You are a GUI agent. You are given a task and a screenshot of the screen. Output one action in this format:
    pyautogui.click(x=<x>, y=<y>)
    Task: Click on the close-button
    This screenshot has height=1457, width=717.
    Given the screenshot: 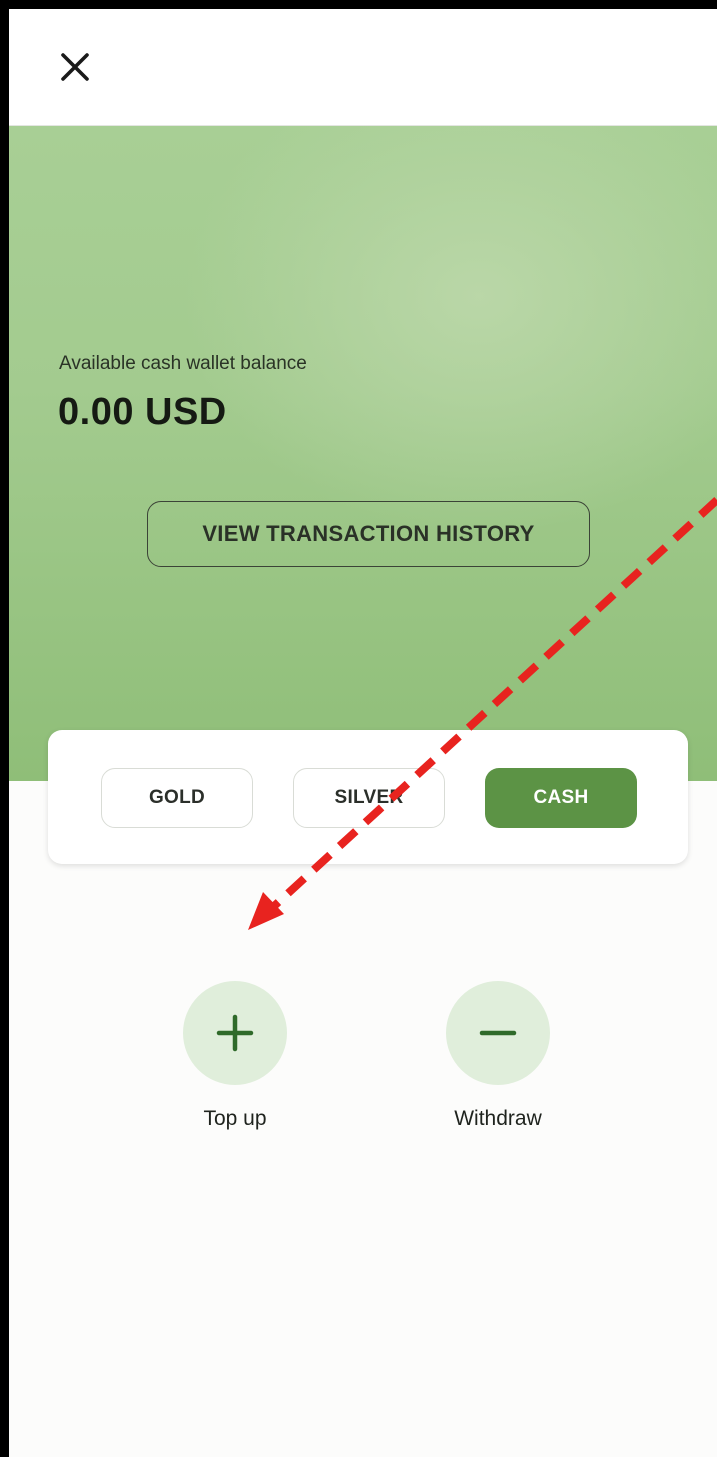 What is the action you would take?
    pyautogui.click(x=75, y=67)
    